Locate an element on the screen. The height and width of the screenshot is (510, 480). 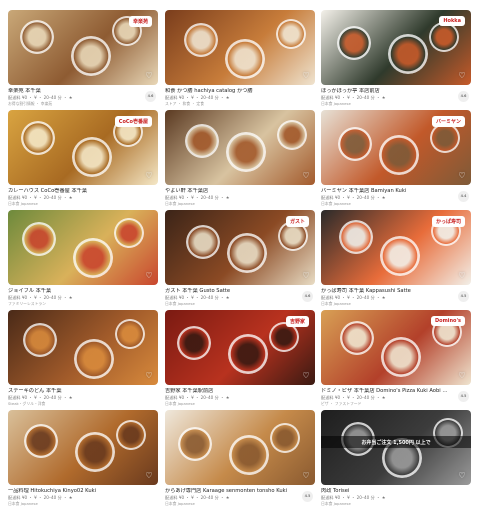
restaurant-image: ガスト ♡ is located at coordinates (240, 247).